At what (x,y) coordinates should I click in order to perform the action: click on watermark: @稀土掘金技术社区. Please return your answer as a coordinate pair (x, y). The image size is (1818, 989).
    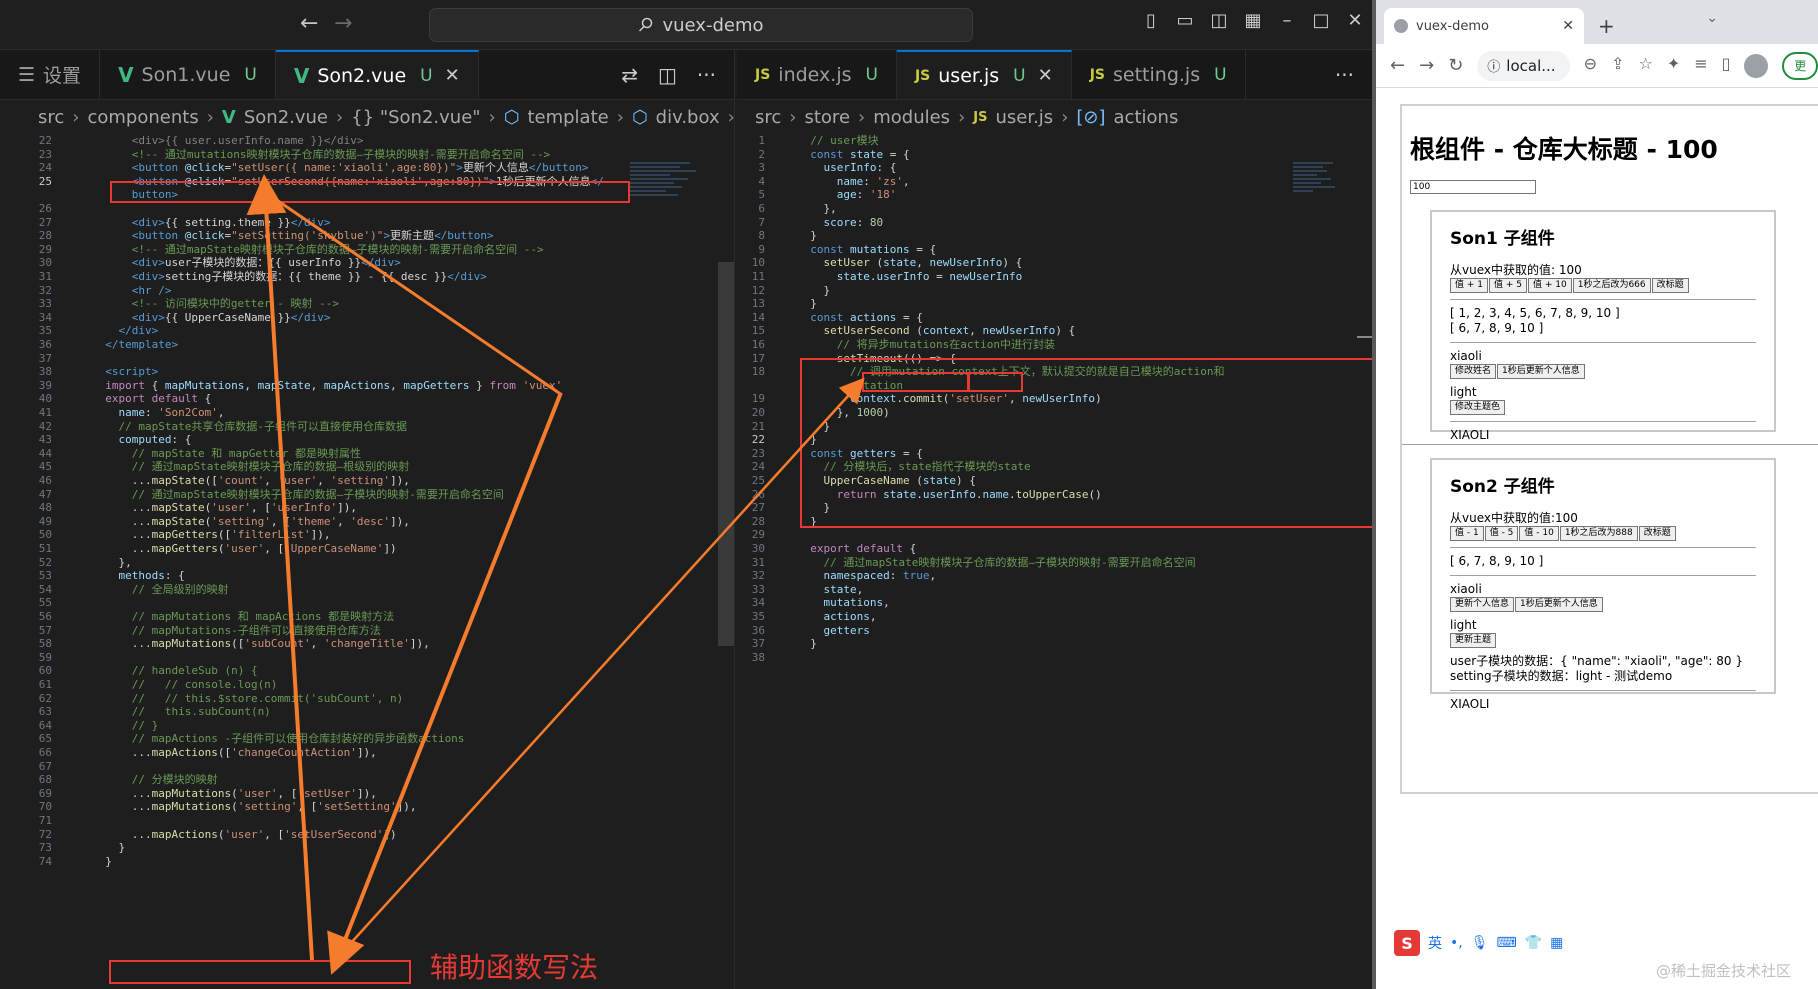
    Looking at the image, I should click on (1724, 971).